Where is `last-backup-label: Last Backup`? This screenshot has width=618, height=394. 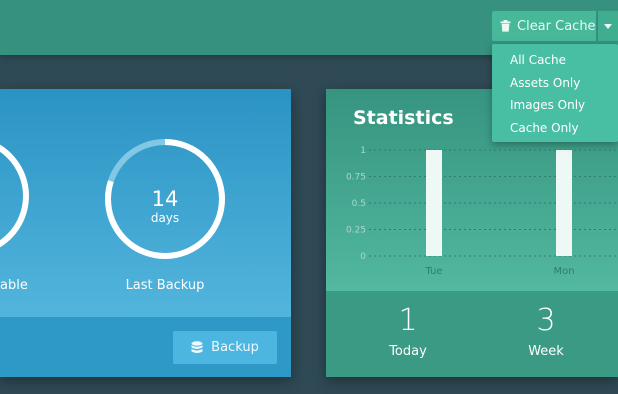 last-backup-label: Last Backup is located at coordinates (165, 285).